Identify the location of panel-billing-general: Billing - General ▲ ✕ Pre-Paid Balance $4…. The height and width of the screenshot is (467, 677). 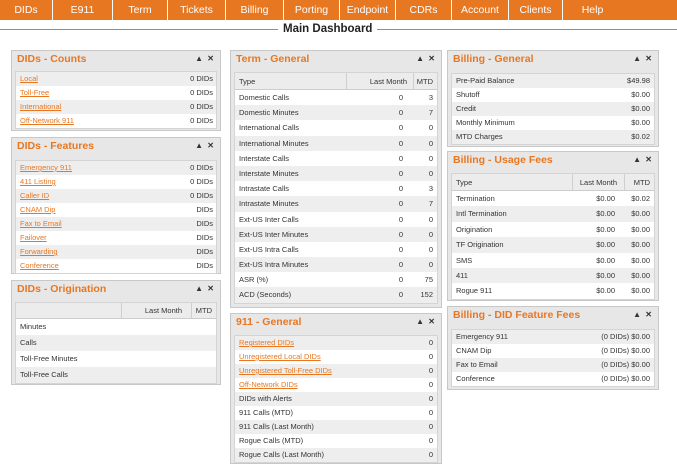
(553, 98).